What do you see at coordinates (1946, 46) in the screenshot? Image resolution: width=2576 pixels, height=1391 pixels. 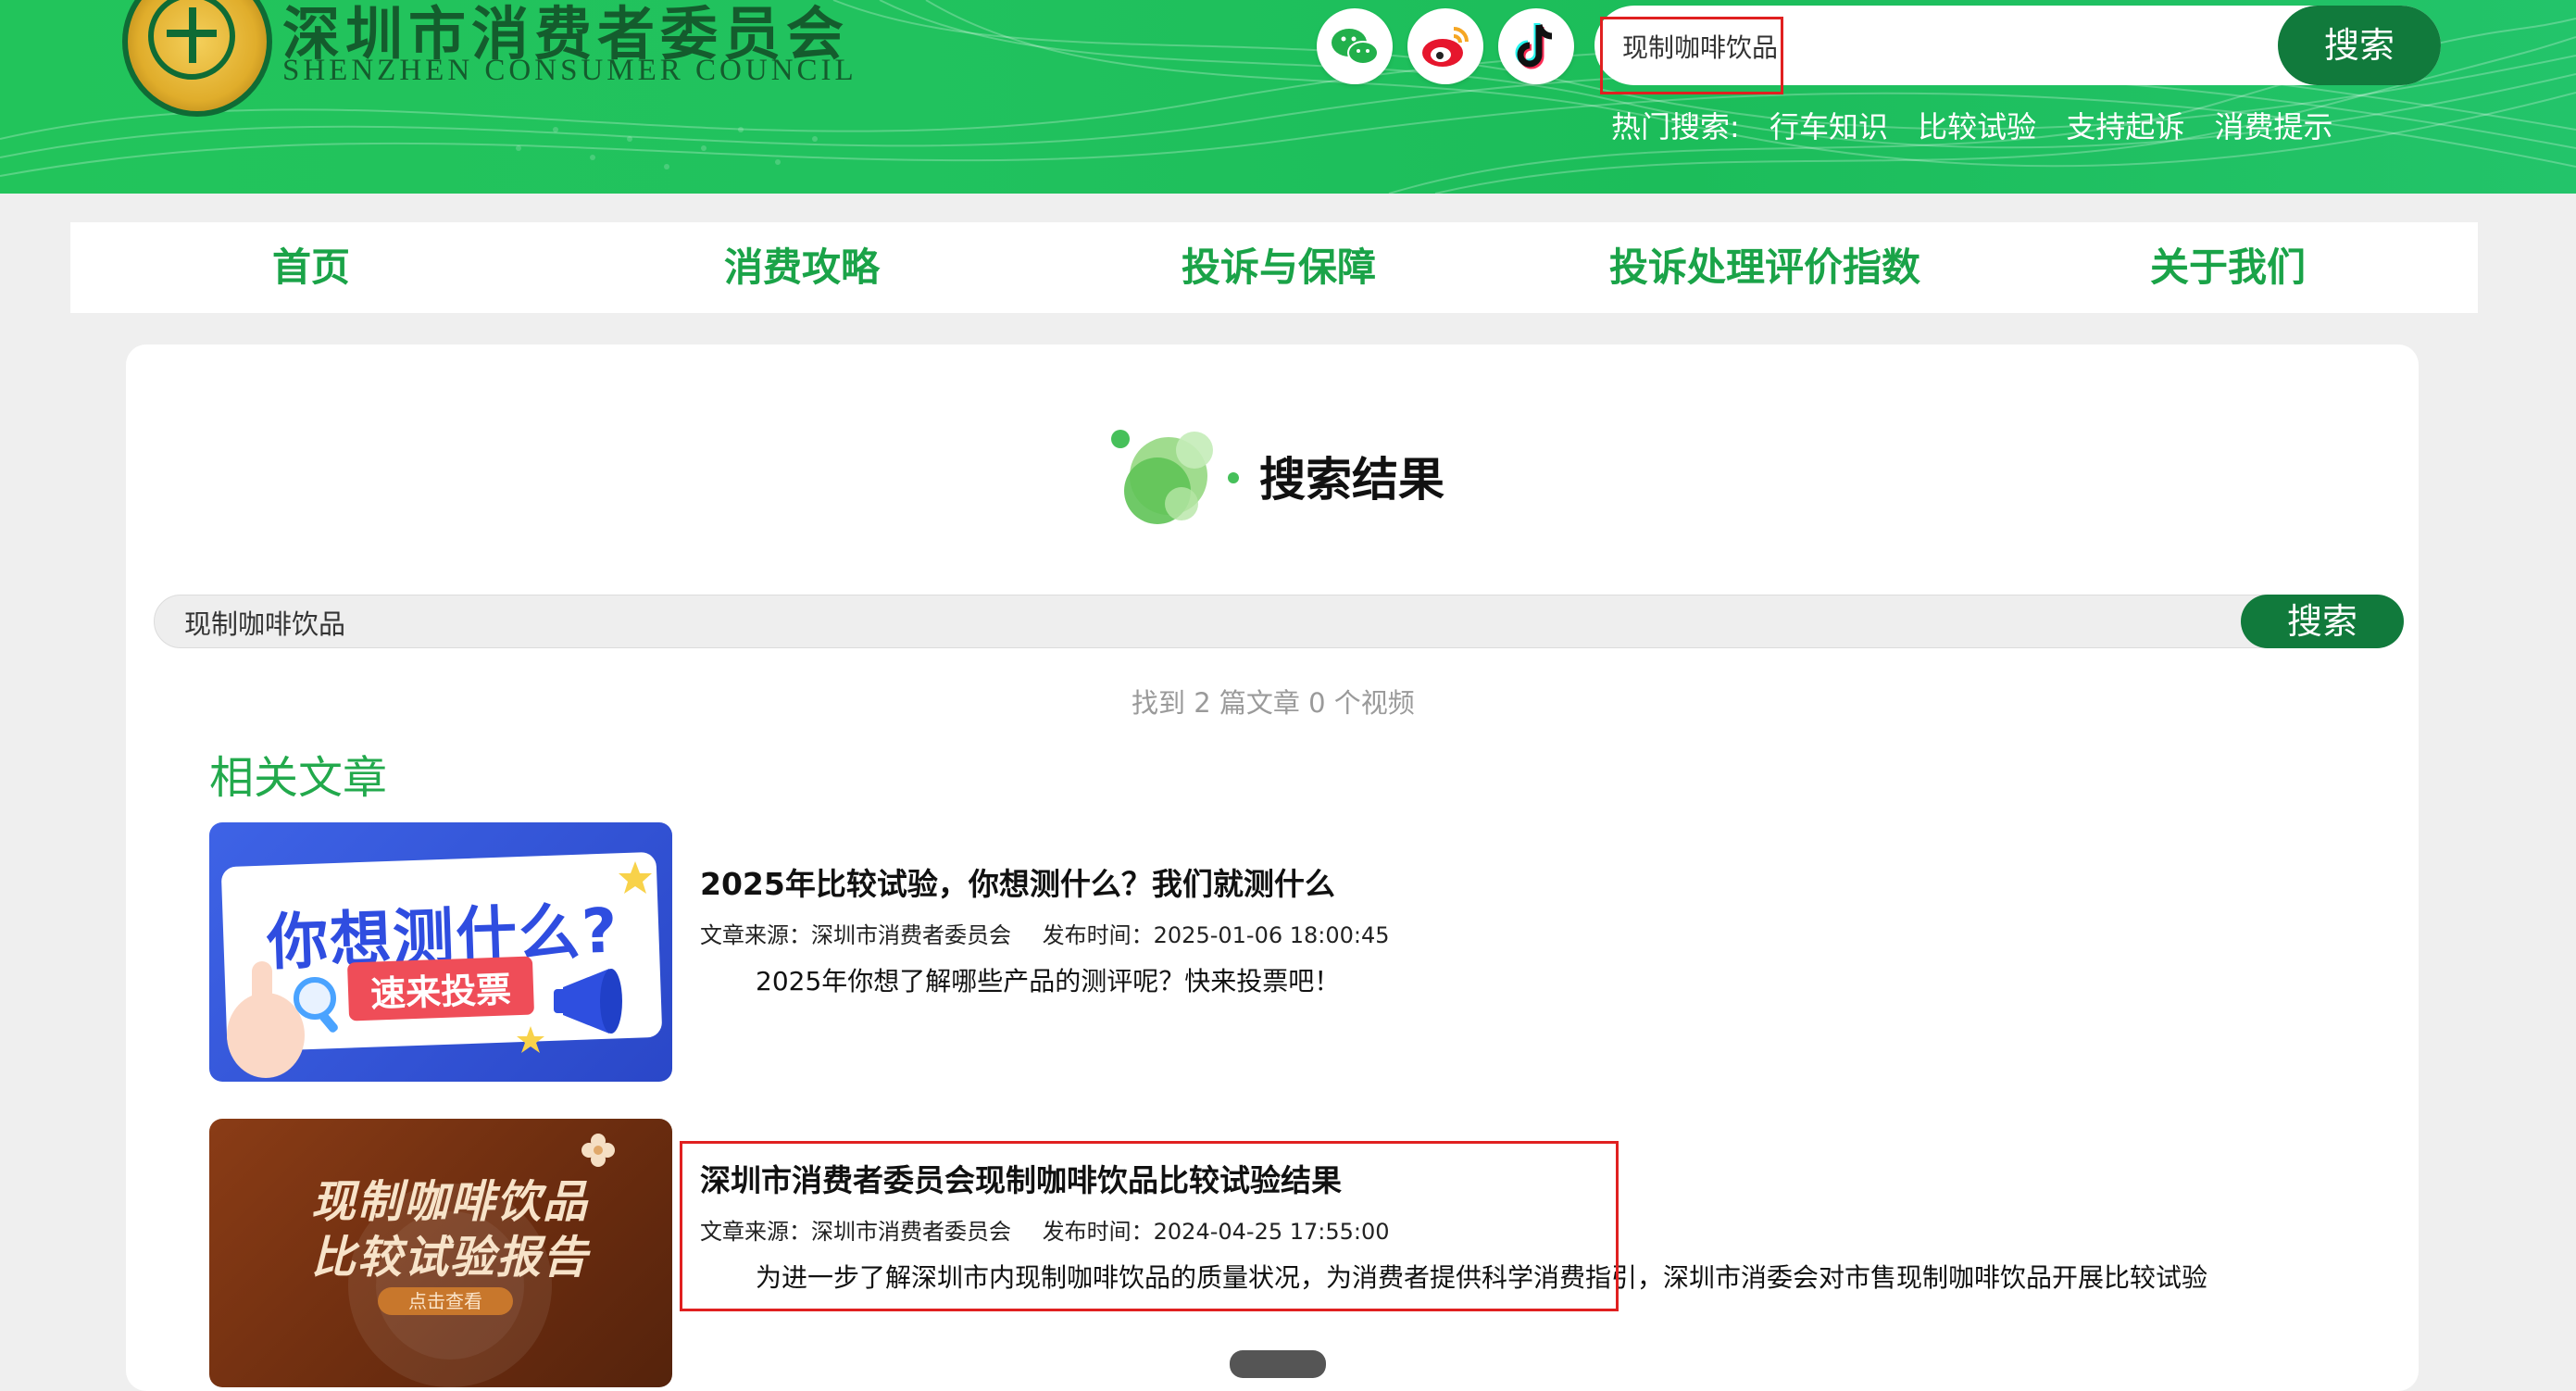 I see `header-search-input` at bounding box center [1946, 46].